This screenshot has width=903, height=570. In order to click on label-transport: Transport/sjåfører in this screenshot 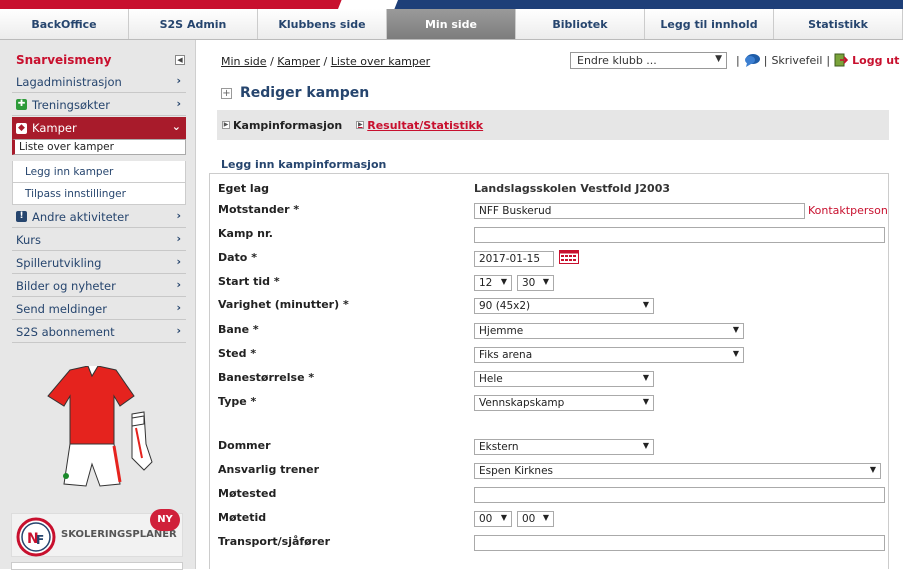, I will do `click(274, 541)`.